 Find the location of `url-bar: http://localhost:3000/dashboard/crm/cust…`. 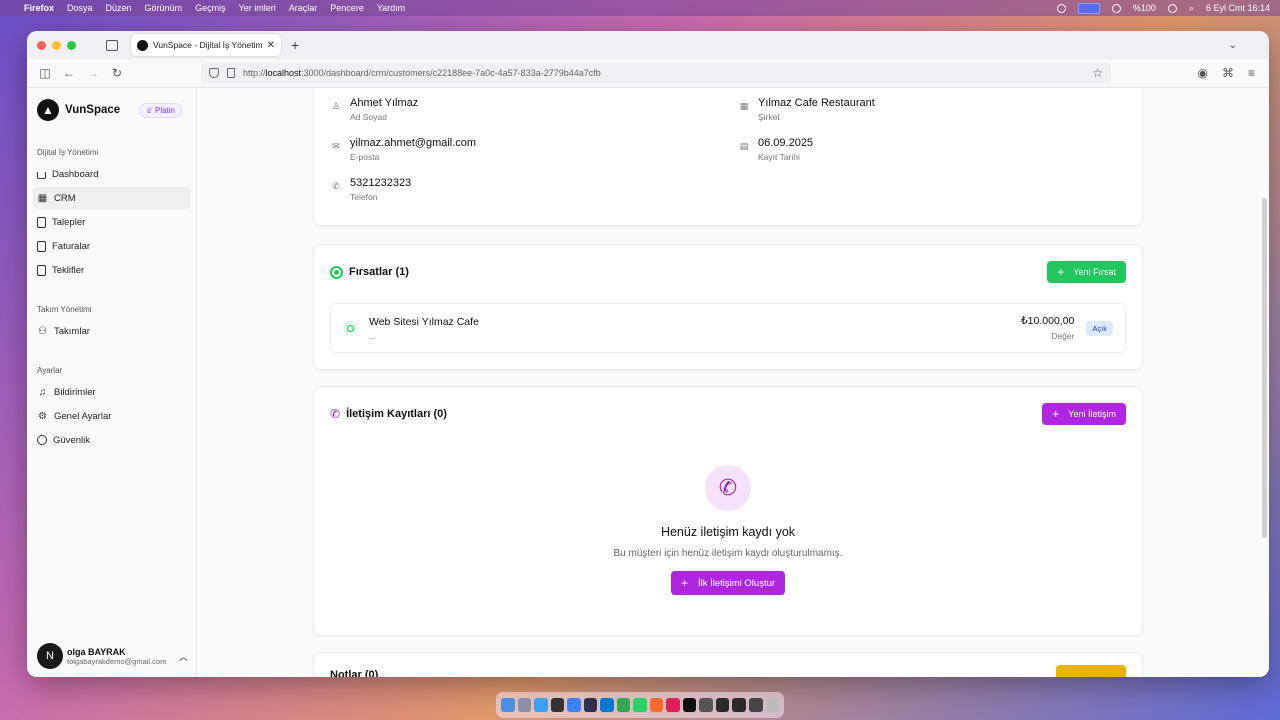

url-bar: http://localhost:3000/dashboard/crm/cust… is located at coordinates (656, 73).